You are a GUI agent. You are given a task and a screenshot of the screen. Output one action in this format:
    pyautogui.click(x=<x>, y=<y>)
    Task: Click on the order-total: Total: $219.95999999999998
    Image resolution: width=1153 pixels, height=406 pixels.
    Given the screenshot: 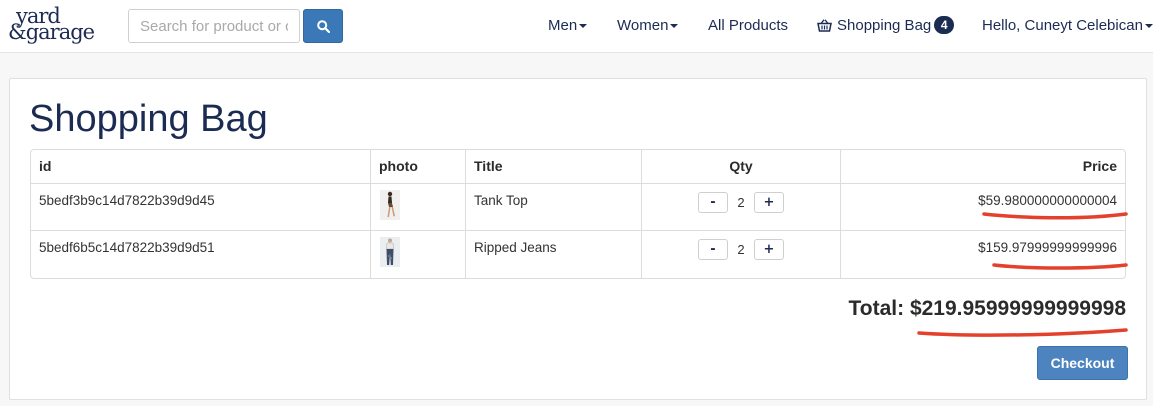 What is the action you would take?
    pyautogui.click(x=987, y=309)
    